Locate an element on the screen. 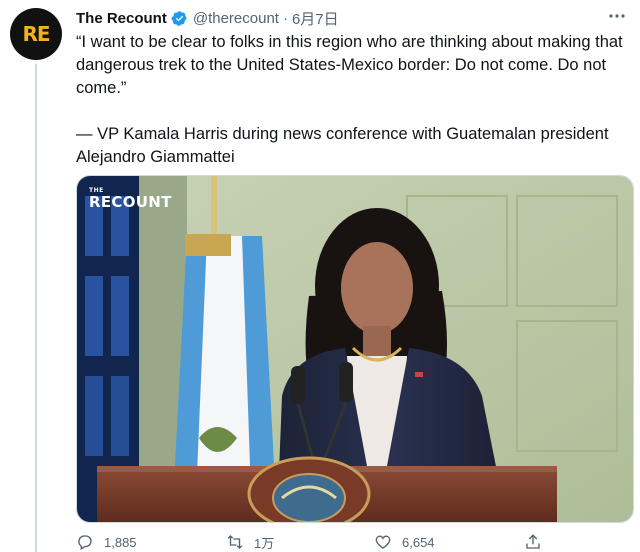  tweet-actions: 1,885 1万 6,654 is located at coordinates (346, 542).